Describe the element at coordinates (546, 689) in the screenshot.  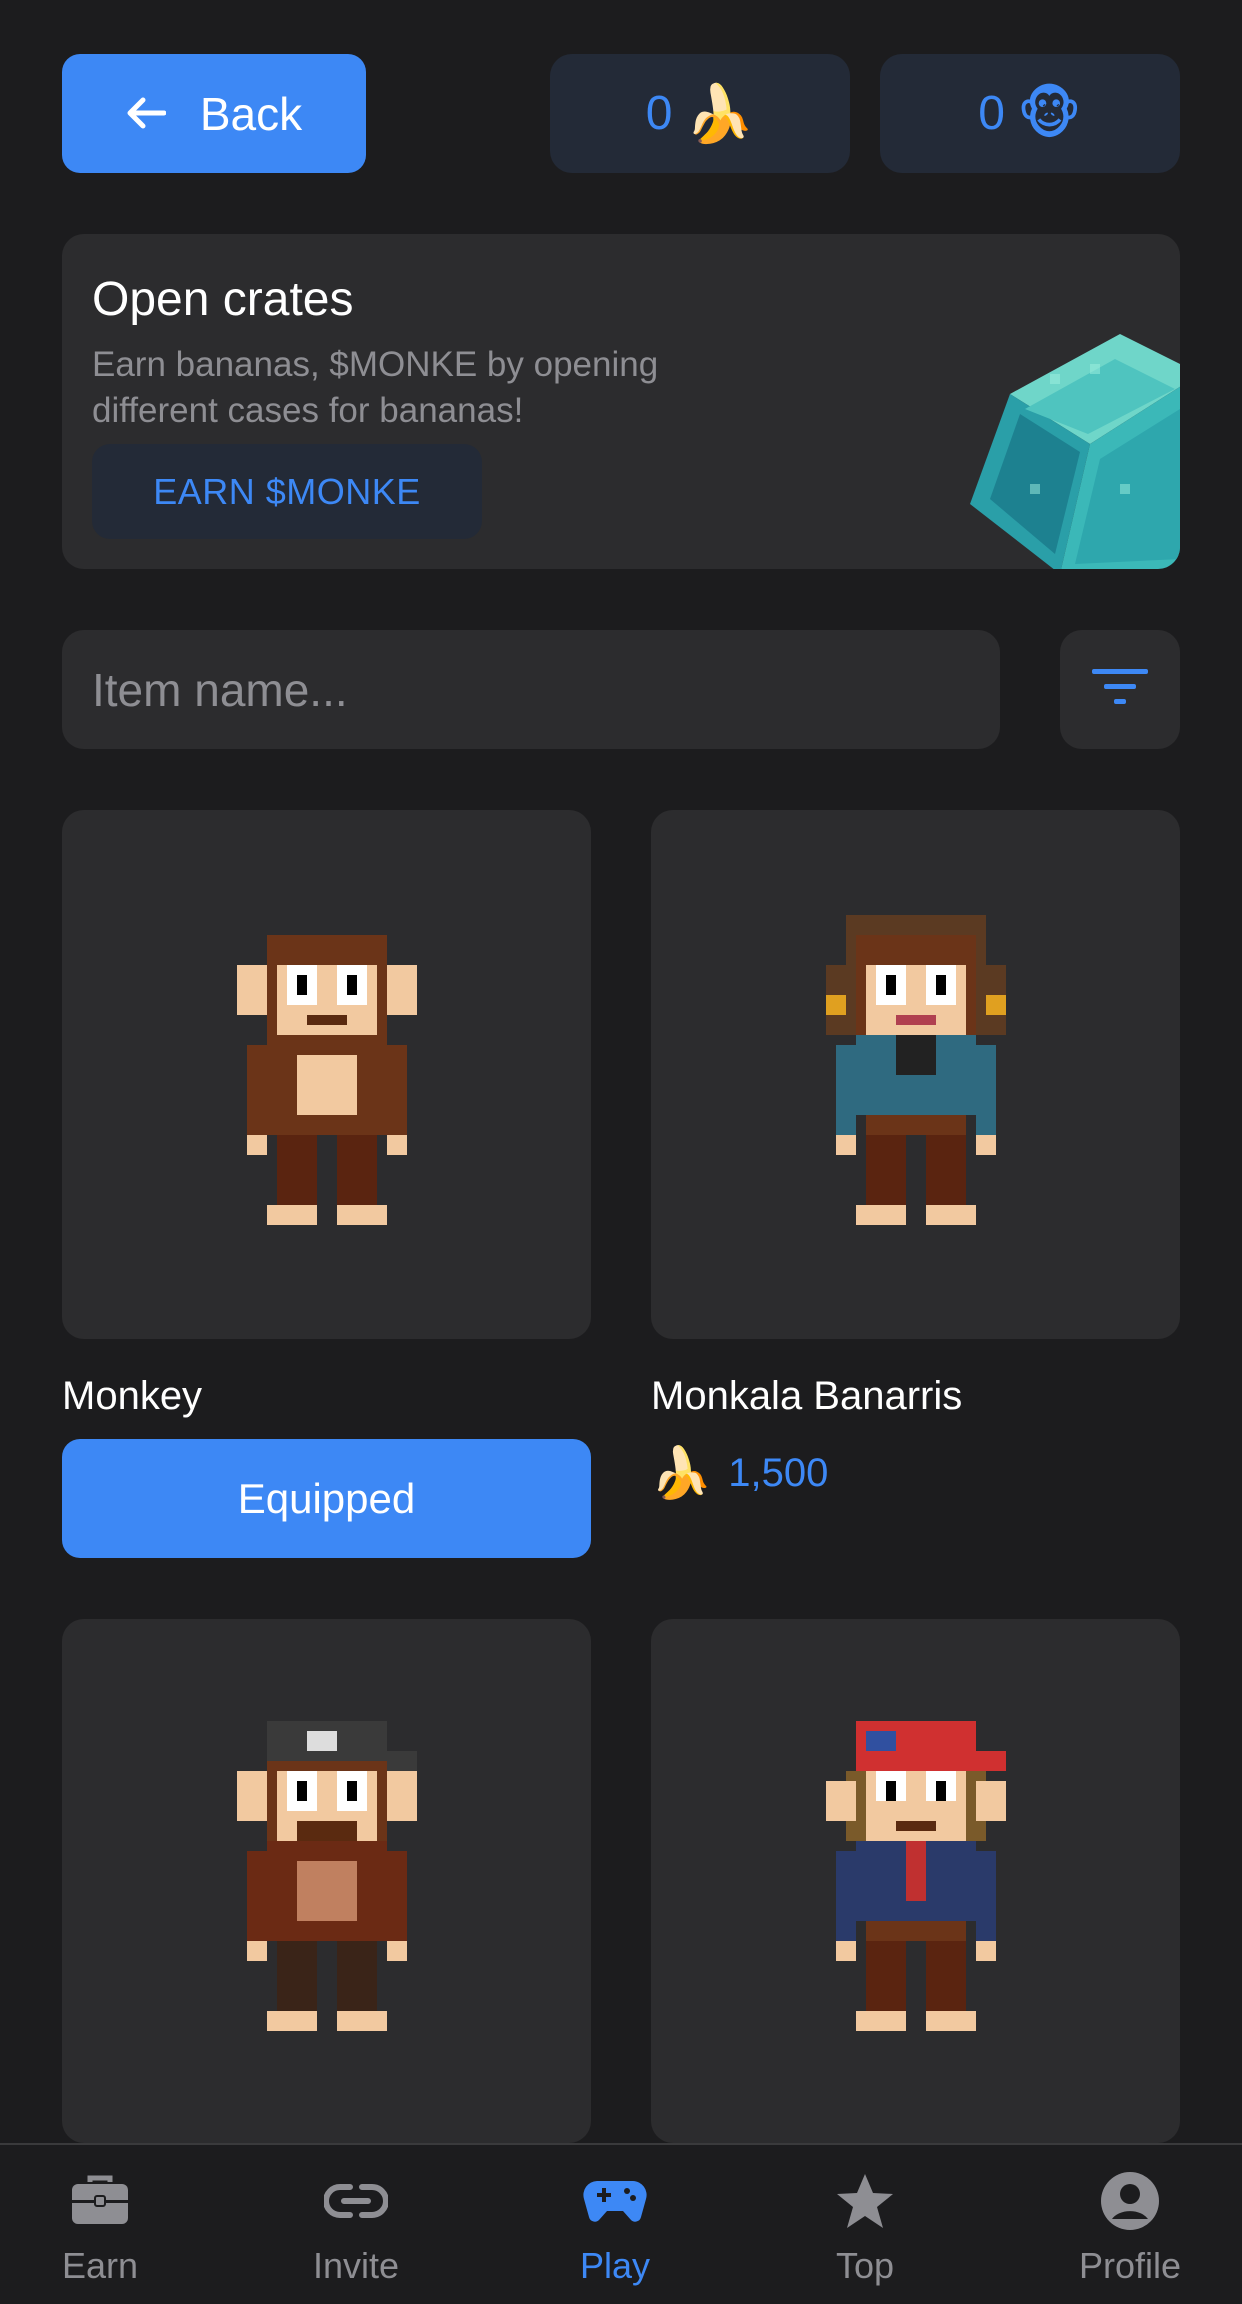
I see `item-search-input` at that location.